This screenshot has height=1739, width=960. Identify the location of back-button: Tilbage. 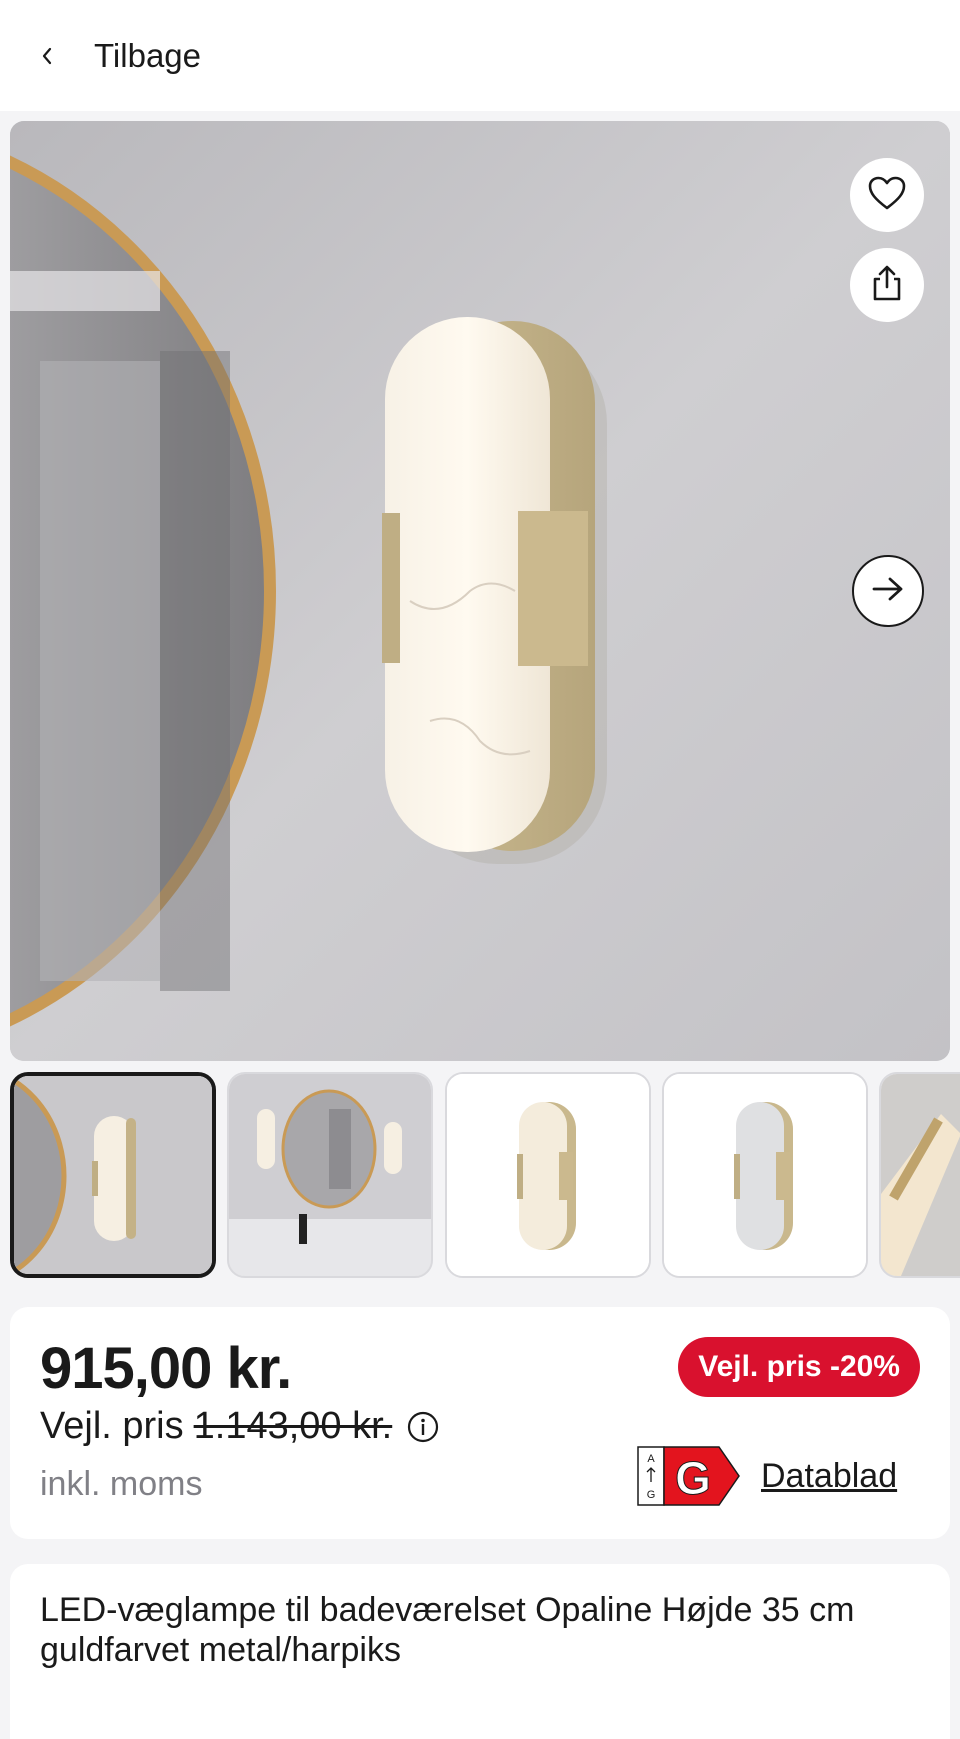
(120, 56).